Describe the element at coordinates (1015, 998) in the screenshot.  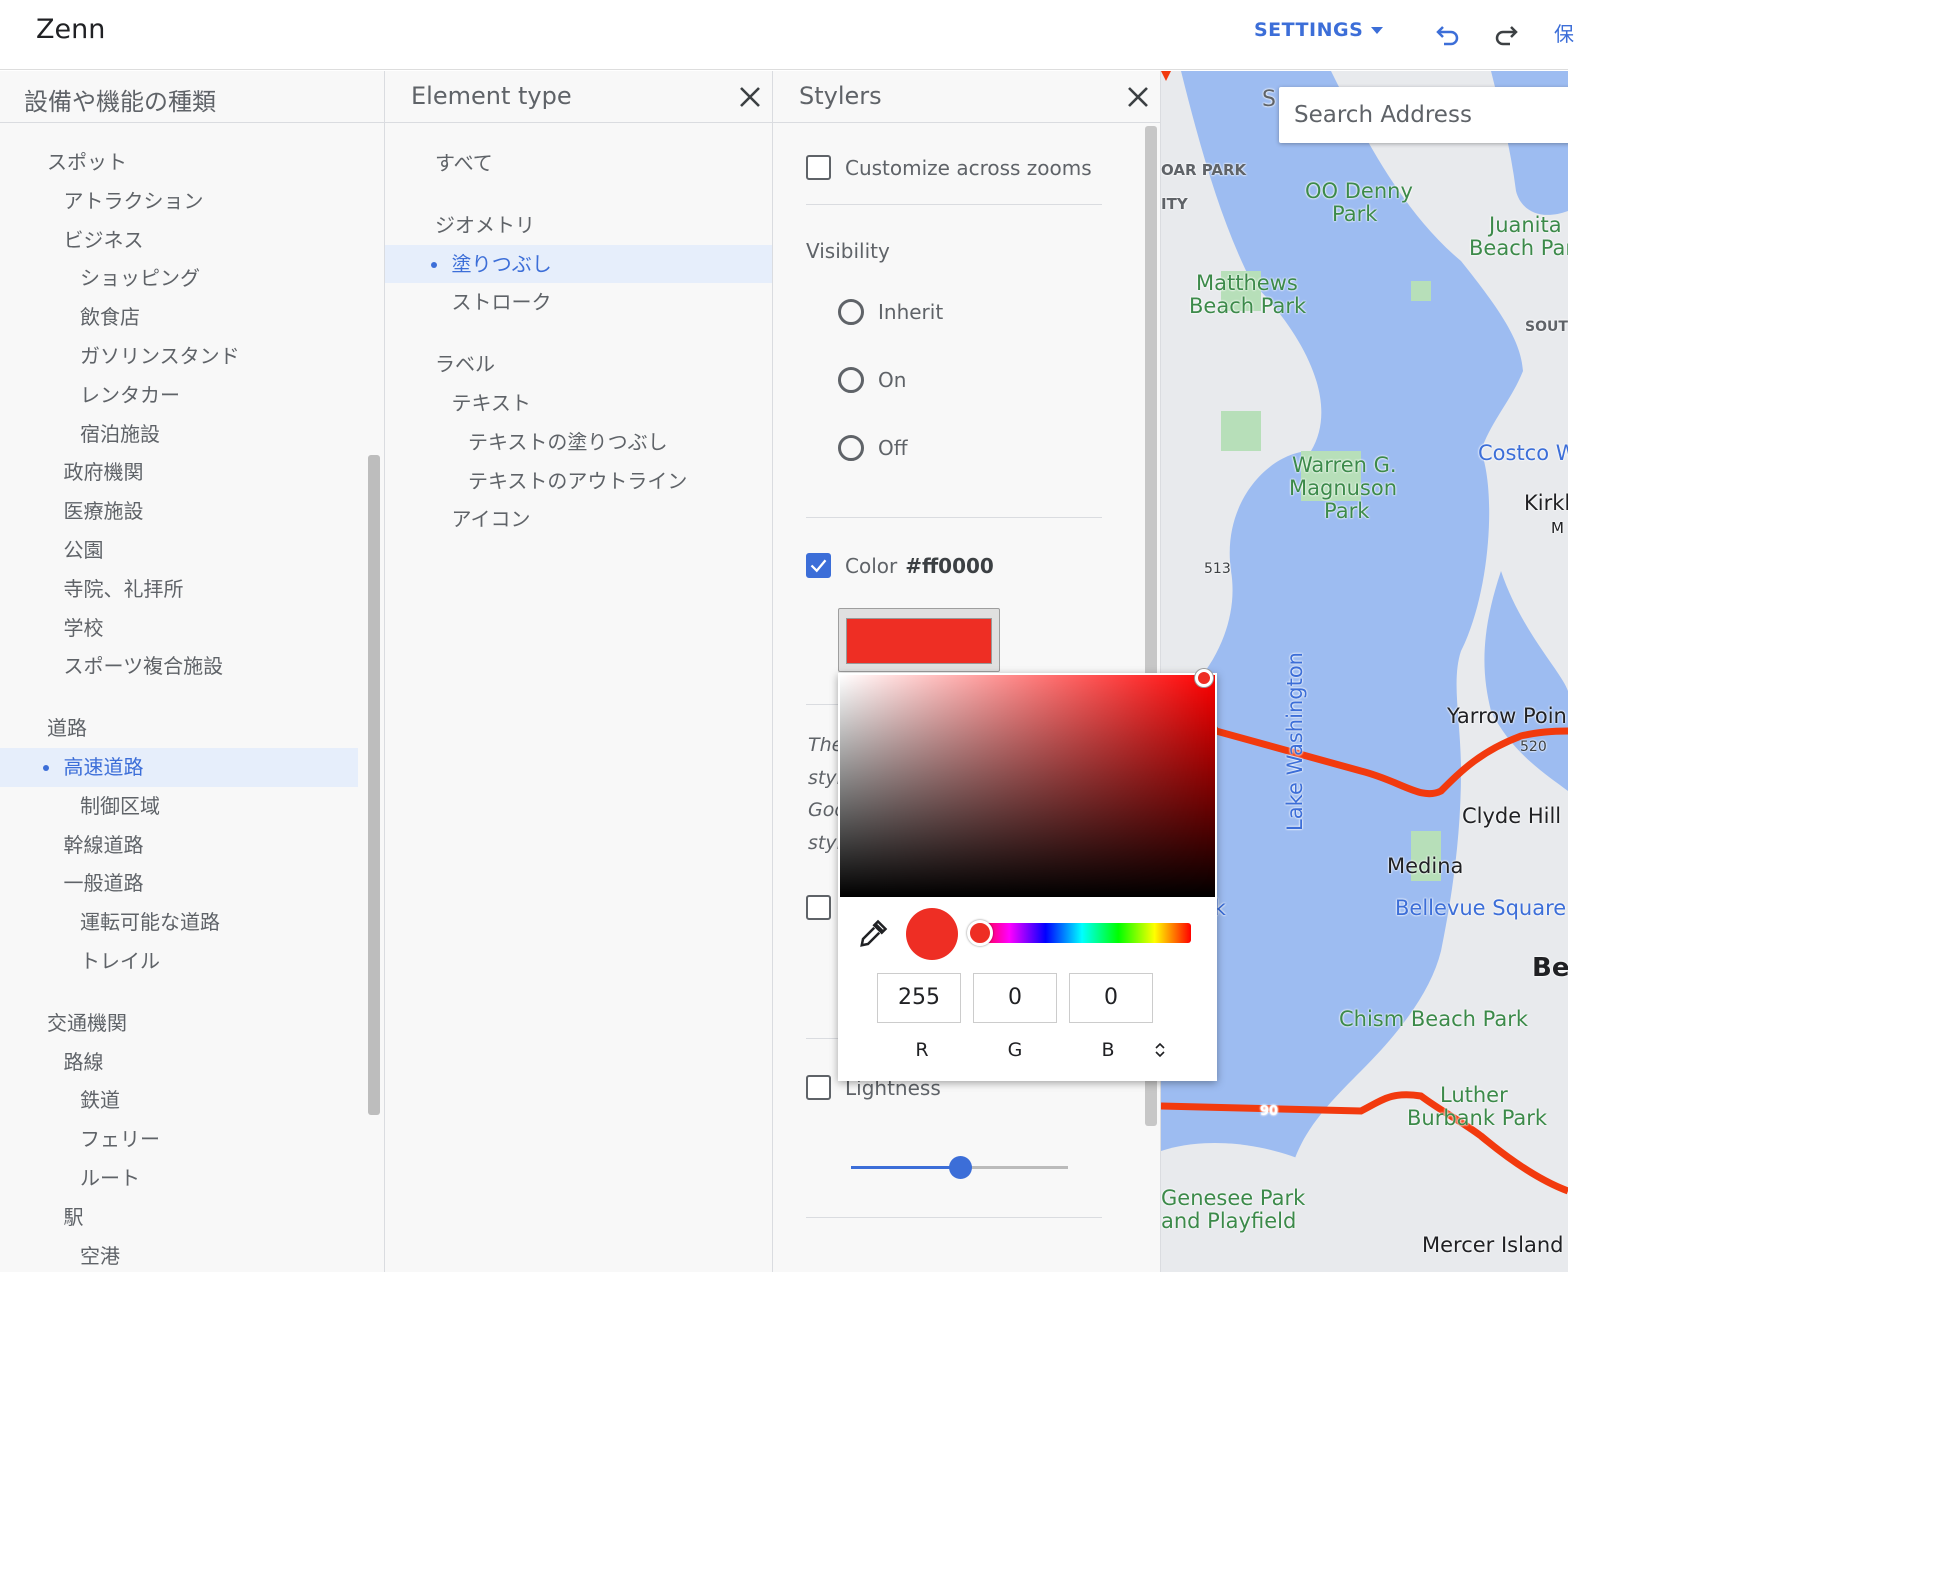
I see `green-input: 0` at that location.